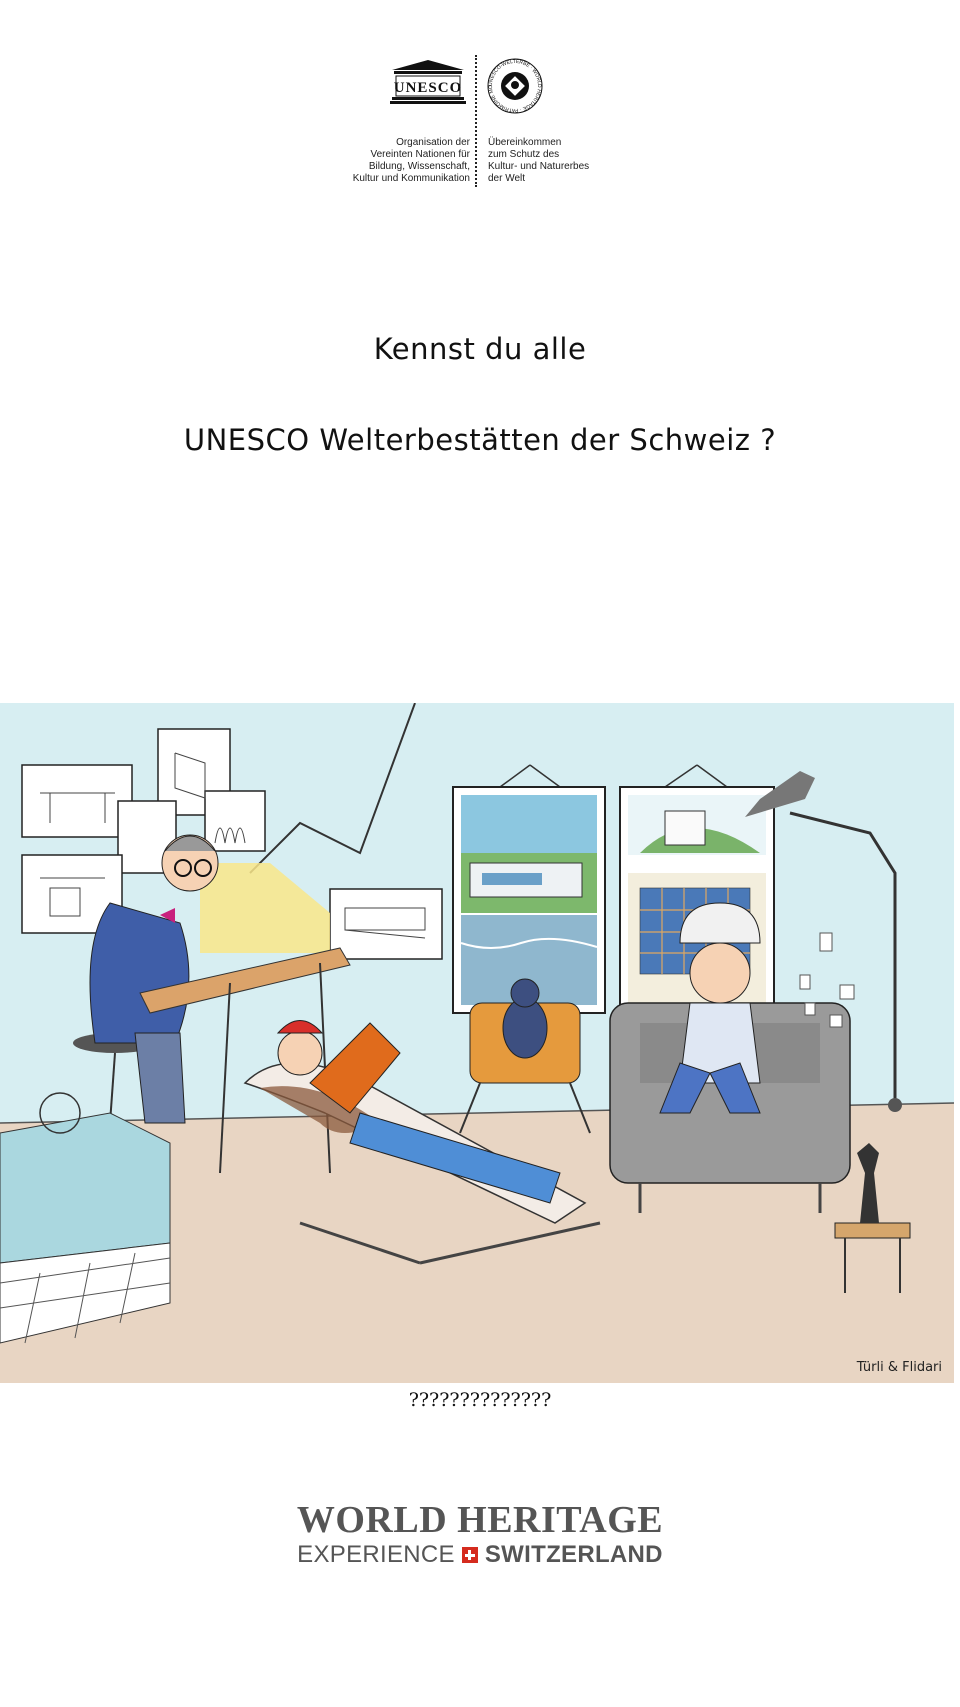 The height and width of the screenshot is (1707, 960). Describe the element at coordinates (480, 1520) in the screenshot. I see `whe-logo-line1: WORLD HERITAGE` at that location.